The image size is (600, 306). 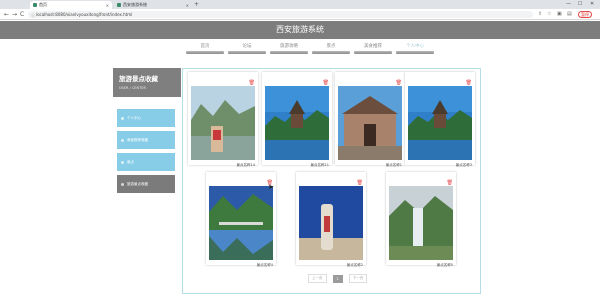 I want to click on favorite-card: 🗑 景点名称3, so click(x=440, y=119).